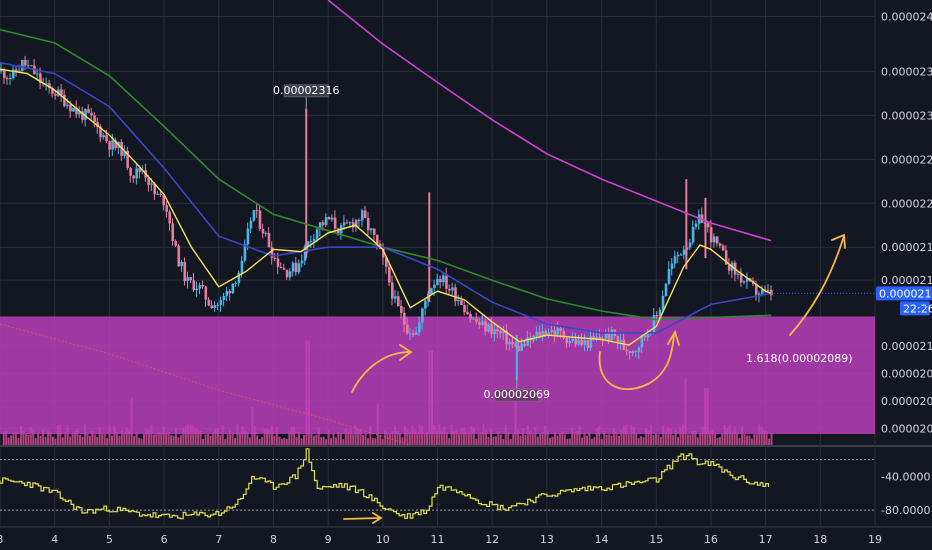 The width and height of the screenshot is (932, 550). What do you see at coordinates (906, 203) in the screenshot?
I see `price-tick-label: 0.00002230` at bounding box center [906, 203].